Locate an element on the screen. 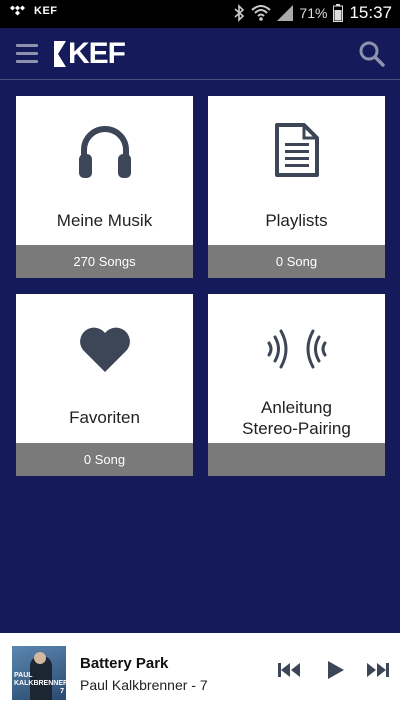 This screenshot has width=400, height=711. tile-favorites: Favoriten 0 Song is located at coordinates (104, 385).